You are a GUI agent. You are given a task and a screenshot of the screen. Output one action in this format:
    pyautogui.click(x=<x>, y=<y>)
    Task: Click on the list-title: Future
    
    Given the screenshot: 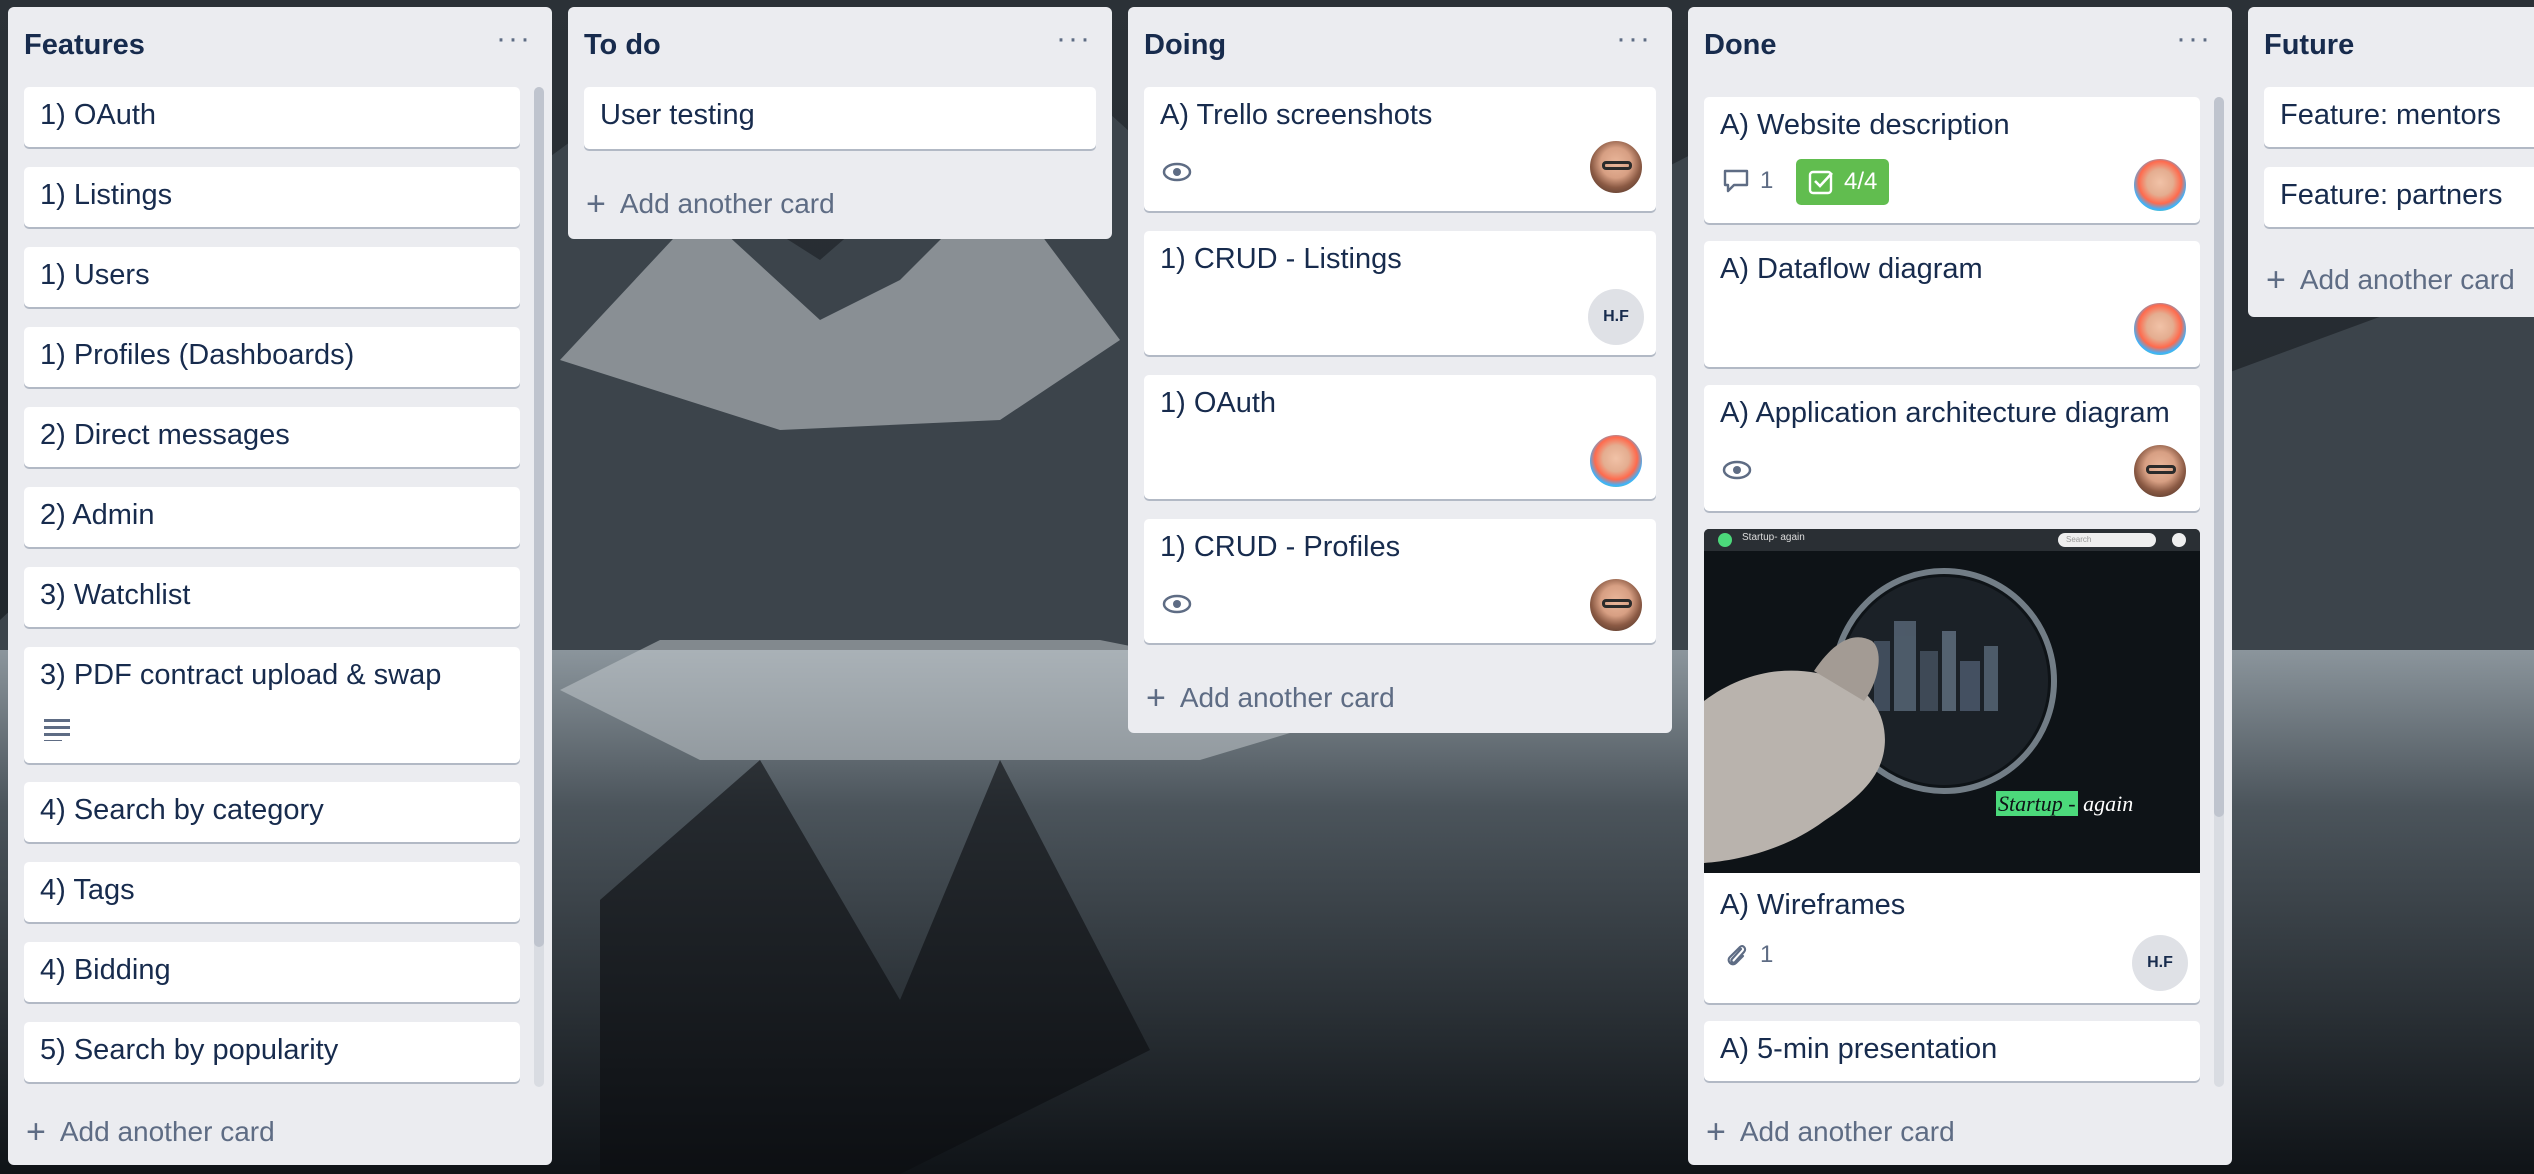 What is the action you would take?
    pyautogui.click(x=2309, y=44)
    